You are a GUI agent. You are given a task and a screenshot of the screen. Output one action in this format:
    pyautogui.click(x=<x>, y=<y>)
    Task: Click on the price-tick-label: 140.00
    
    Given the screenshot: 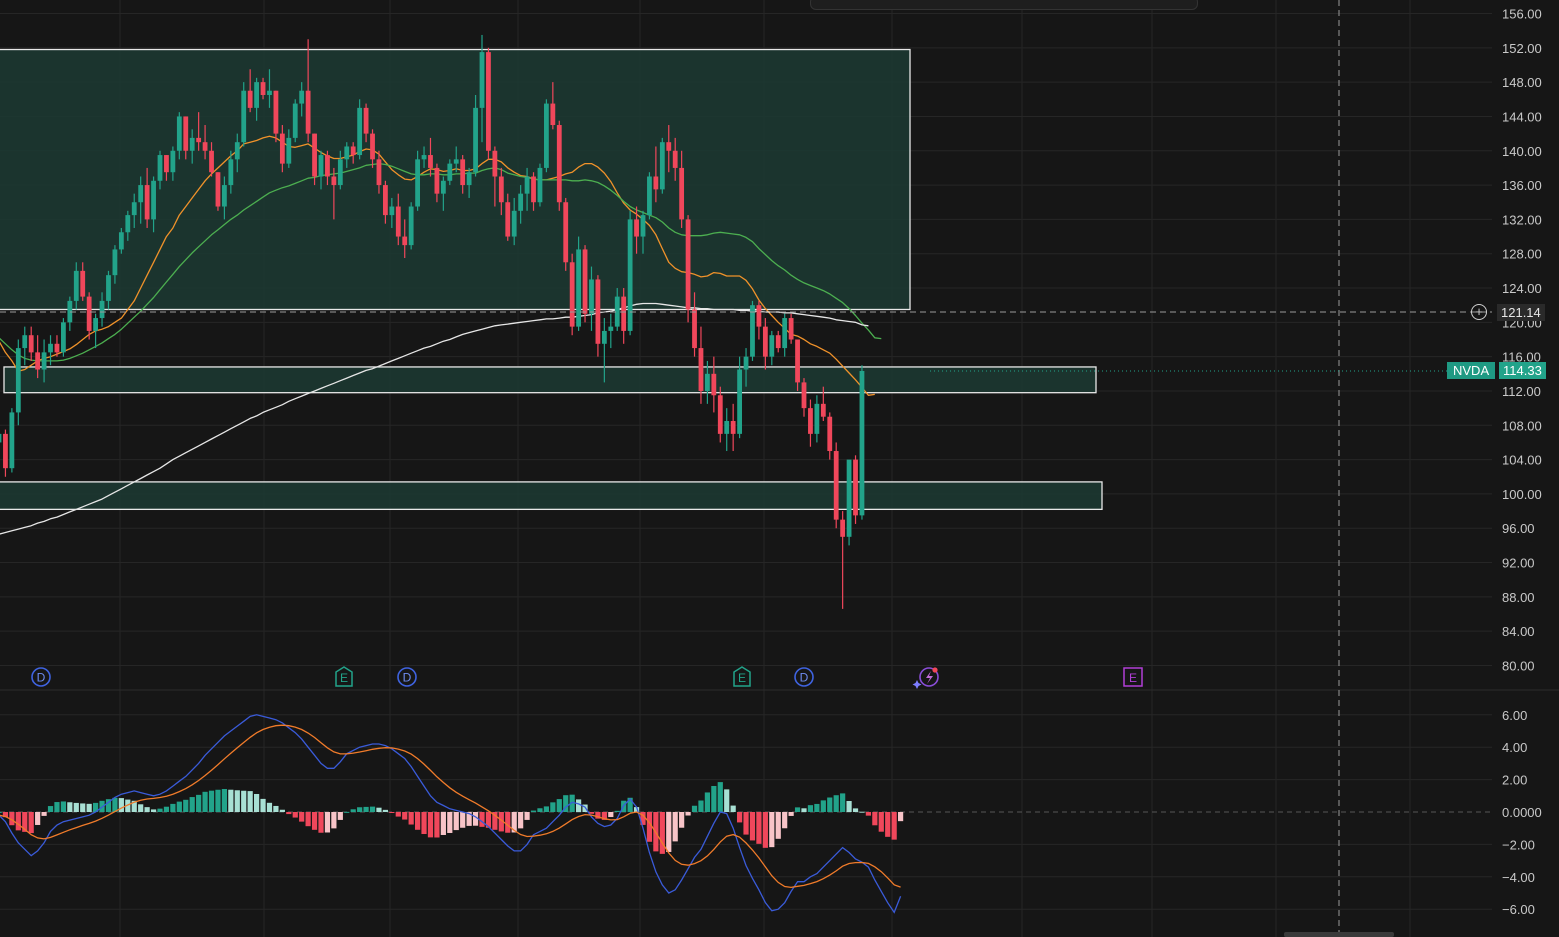 What is the action you would take?
    pyautogui.click(x=1522, y=151)
    